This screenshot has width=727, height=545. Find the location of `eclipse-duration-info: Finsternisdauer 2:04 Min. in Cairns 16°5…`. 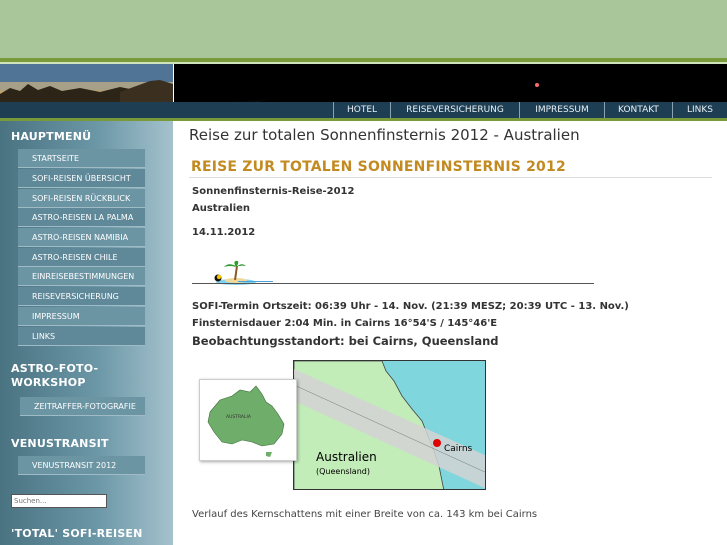

eclipse-duration-info: Finsternisdauer 2:04 Min. in Cairns 16°5… is located at coordinates (345, 323).